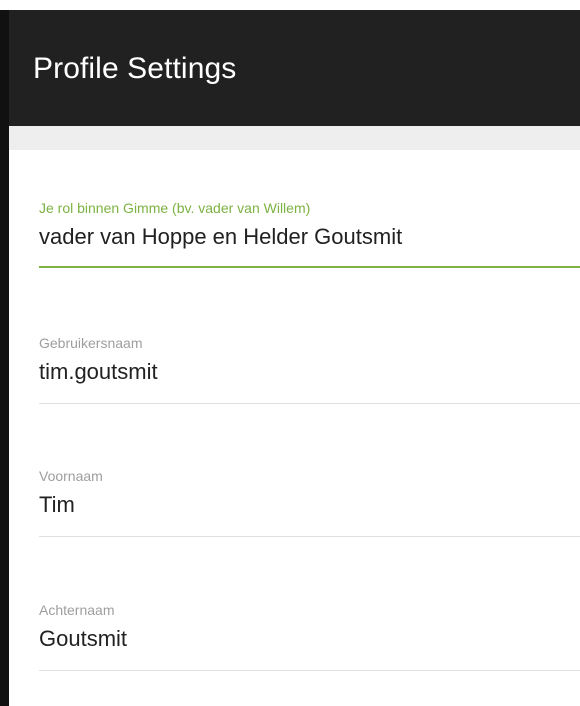  I want to click on username-input, so click(309, 372).